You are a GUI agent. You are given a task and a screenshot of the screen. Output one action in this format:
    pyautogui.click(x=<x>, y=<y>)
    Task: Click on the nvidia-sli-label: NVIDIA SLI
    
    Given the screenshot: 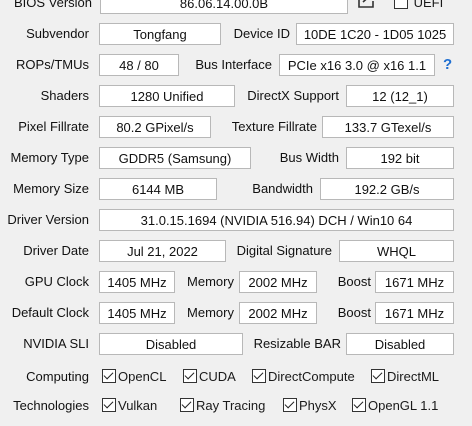 What is the action you would take?
    pyautogui.click(x=56, y=343)
    